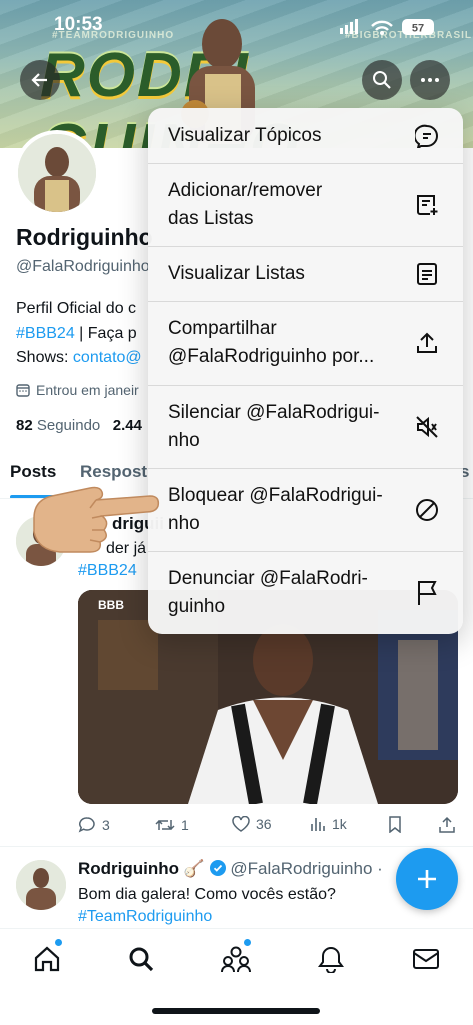 The height and width of the screenshot is (1025, 473). I want to click on heart-icon, so click(241, 824).